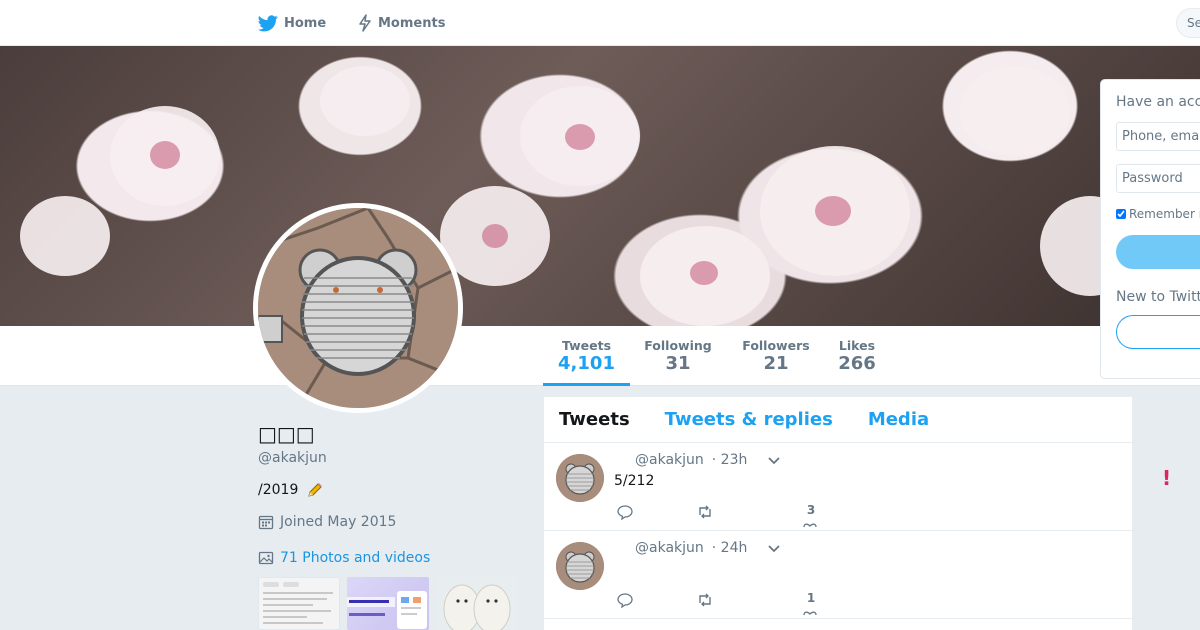 This screenshot has width=1200, height=630. What do you see at coordinates (1158, 332) in the screenshot?
I see `signup-button` at bounding box center [1158, 332].